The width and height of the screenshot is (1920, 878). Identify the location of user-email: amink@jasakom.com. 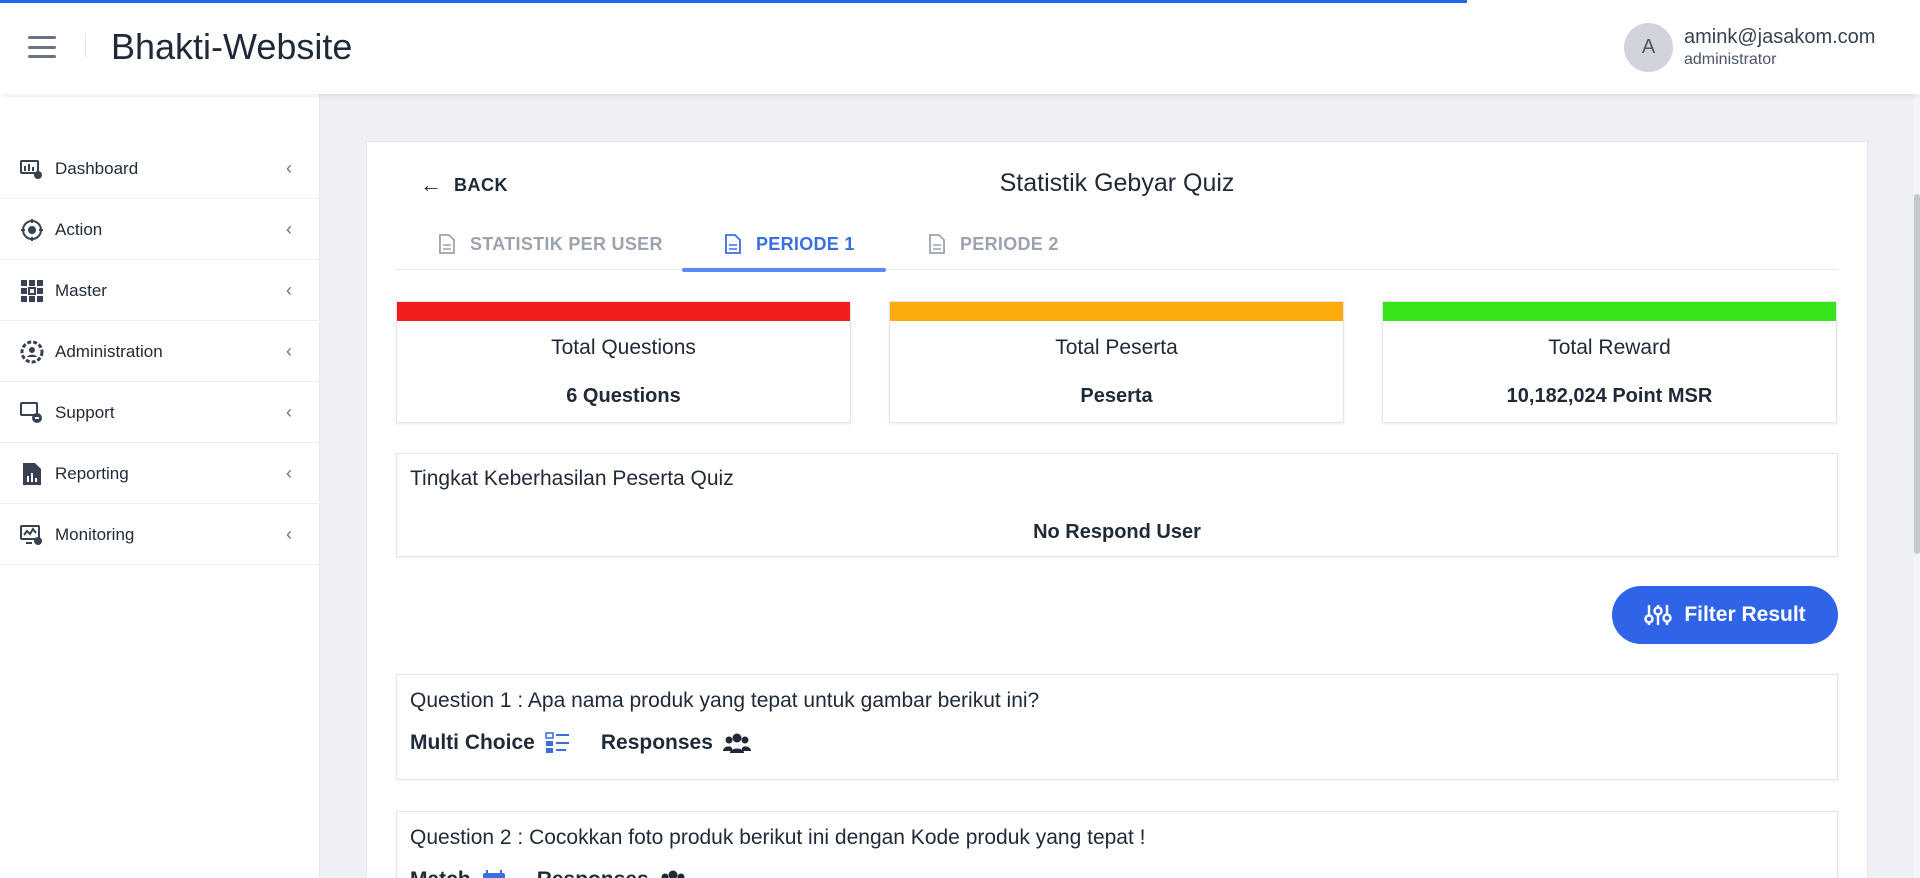
(1779, 37).